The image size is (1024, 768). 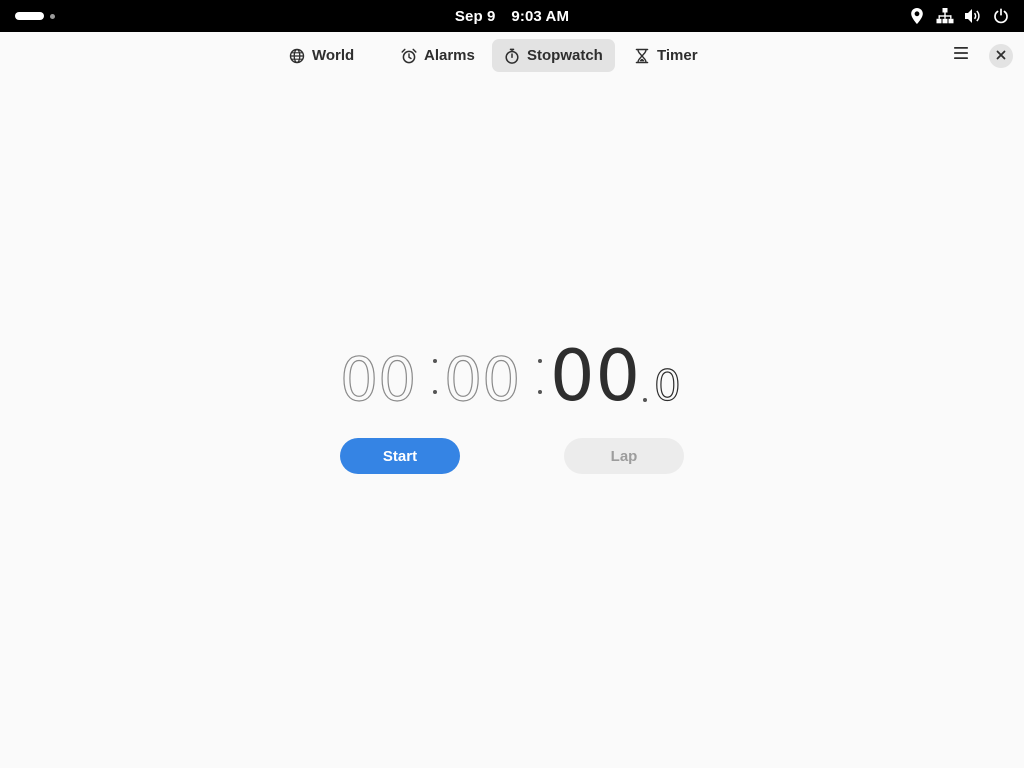 I want to click on hamburger-menu-icon, so click(x=961, y=55).